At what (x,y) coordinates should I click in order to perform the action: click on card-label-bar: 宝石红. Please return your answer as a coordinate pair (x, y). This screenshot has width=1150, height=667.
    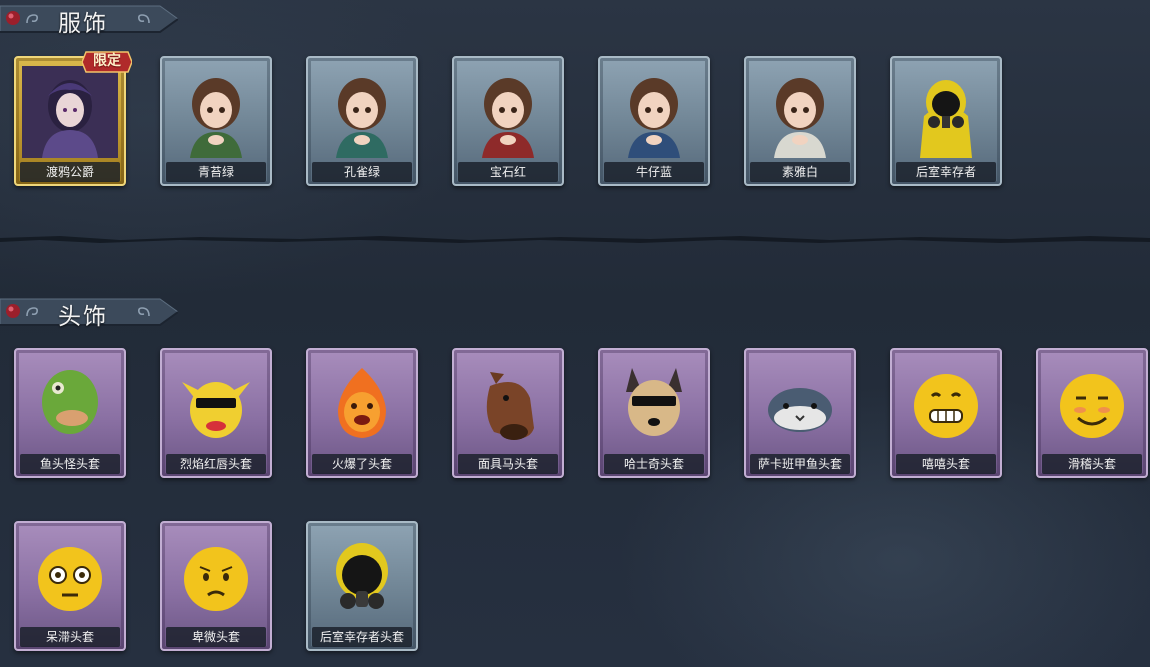
    Looking at the image, I should click on (508, 172).